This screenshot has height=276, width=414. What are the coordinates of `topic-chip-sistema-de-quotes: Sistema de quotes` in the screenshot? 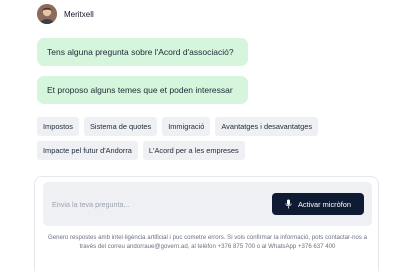 It's located at (121, 126).